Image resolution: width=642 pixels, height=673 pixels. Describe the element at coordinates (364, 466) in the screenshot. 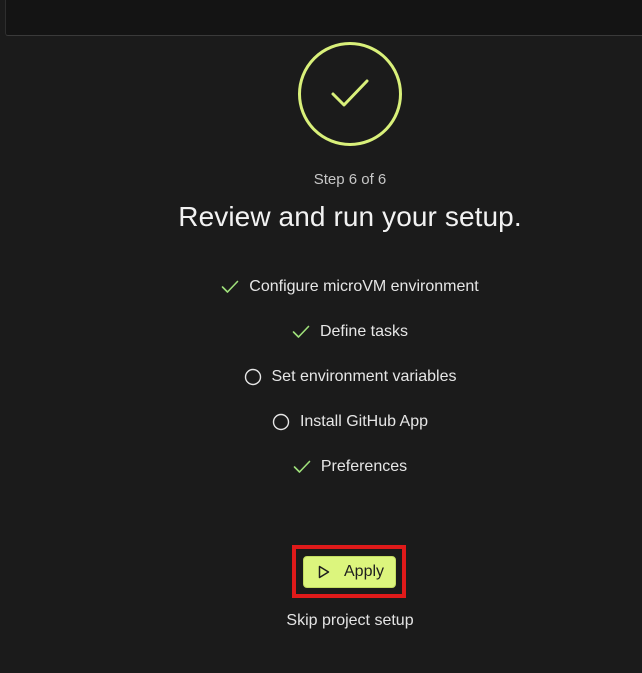

I see `checklist-item-label: Preferences` at that location.